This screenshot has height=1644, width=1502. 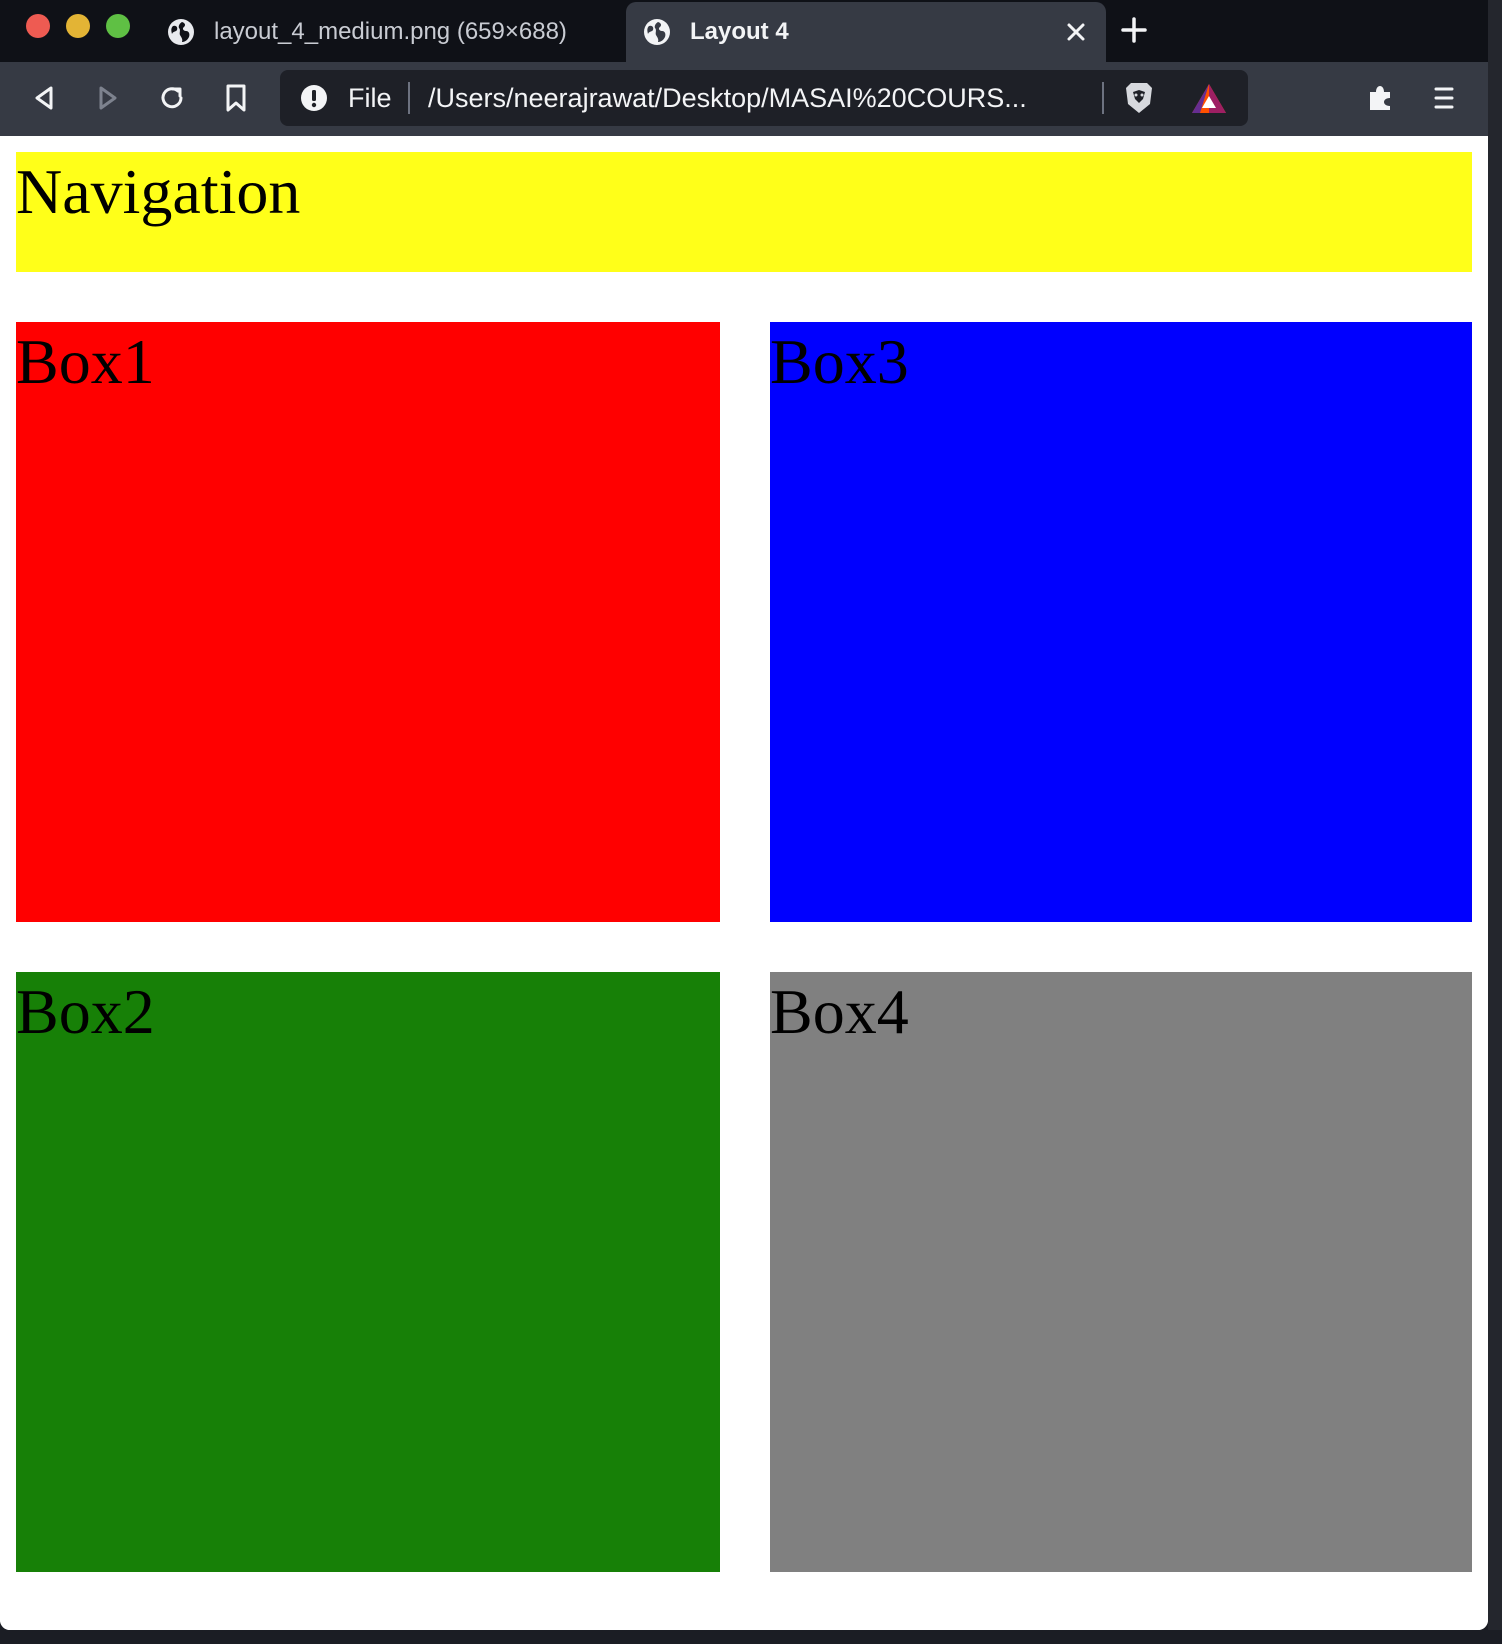 What do you see at coordinates (839, 361) in the screenshot?
I see `box-label: Box3` at bounding box center [839, 361].